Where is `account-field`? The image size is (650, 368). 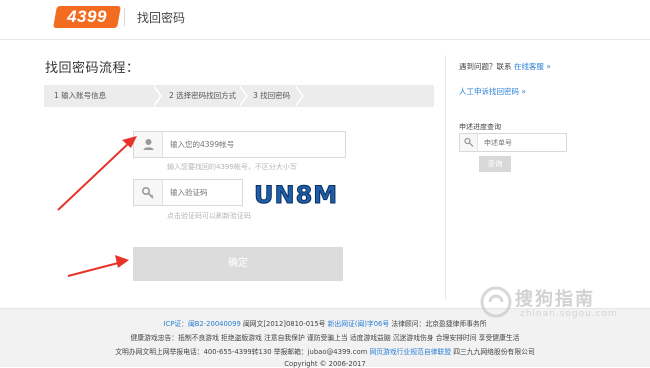 account-field is located at coordinates (239, 144).